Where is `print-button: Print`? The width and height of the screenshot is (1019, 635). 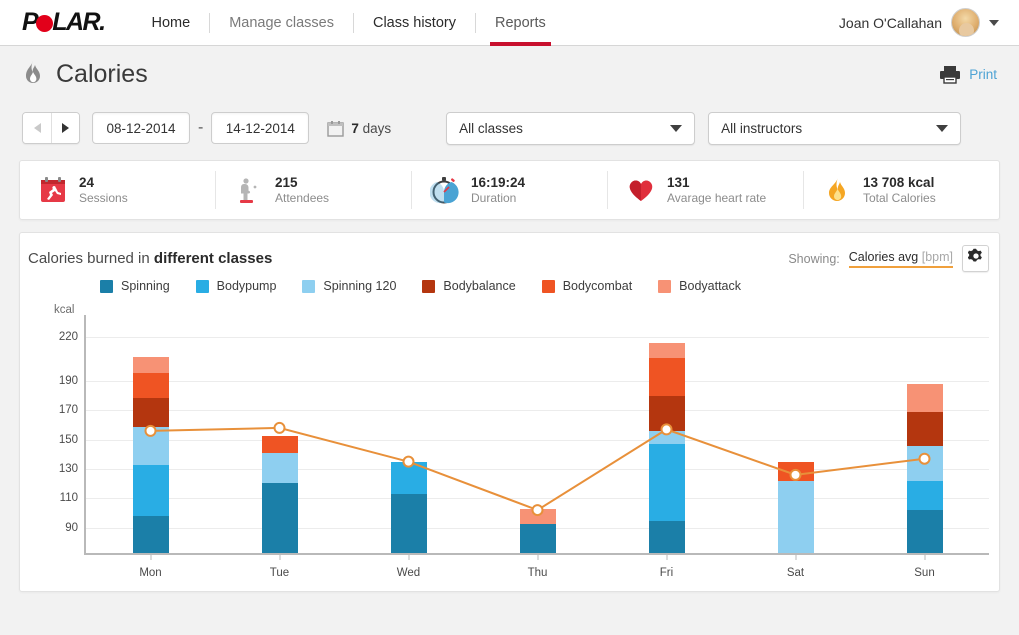
print-button: Print is located at coordinates (968, 74).